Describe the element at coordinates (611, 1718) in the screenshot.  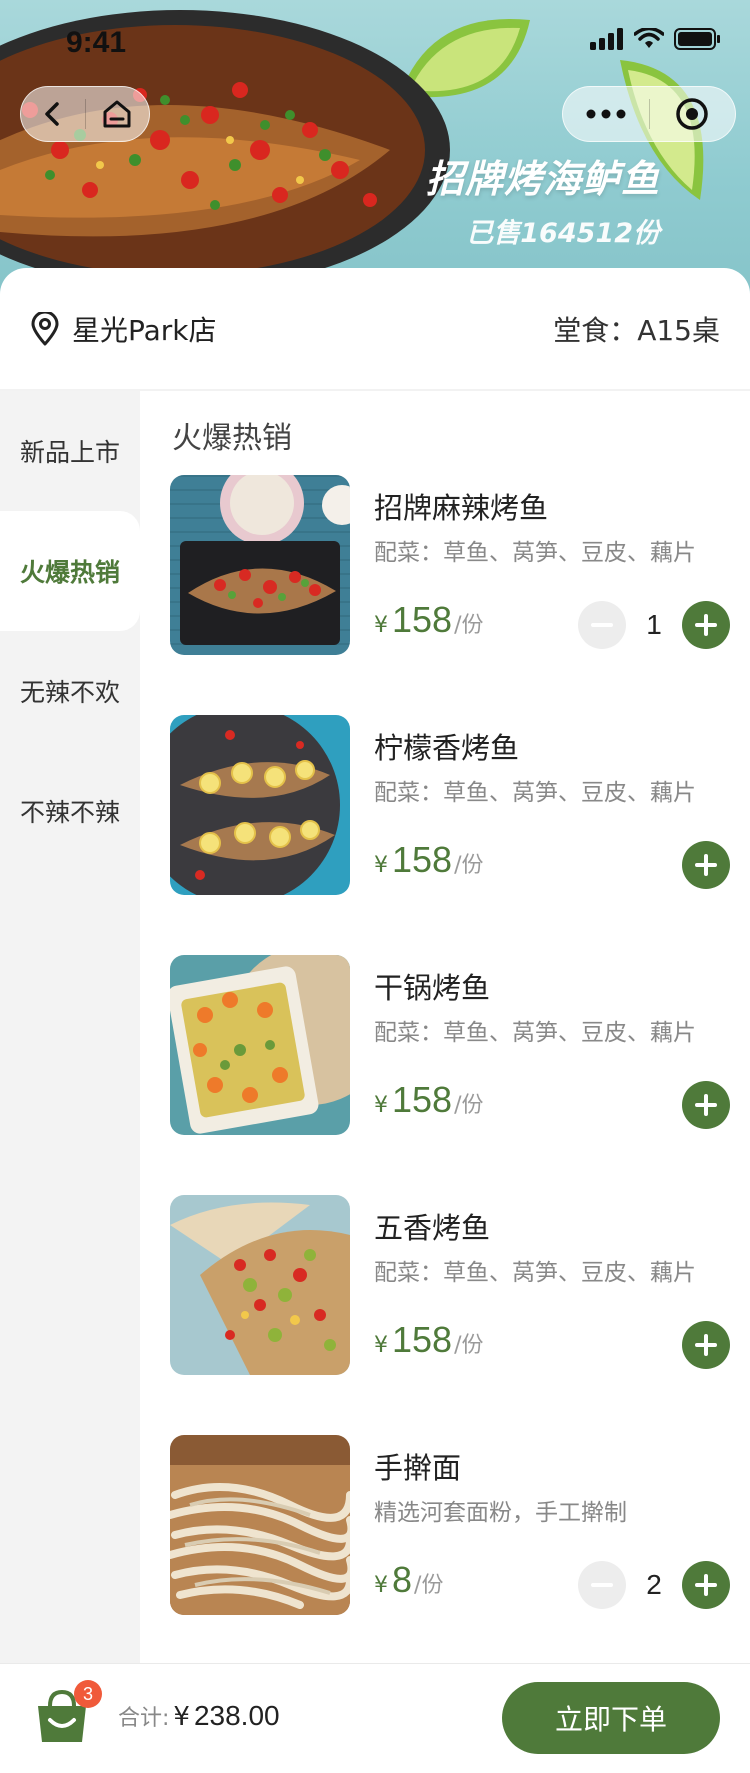
I see `place-order-button: 立即下单` at that location.